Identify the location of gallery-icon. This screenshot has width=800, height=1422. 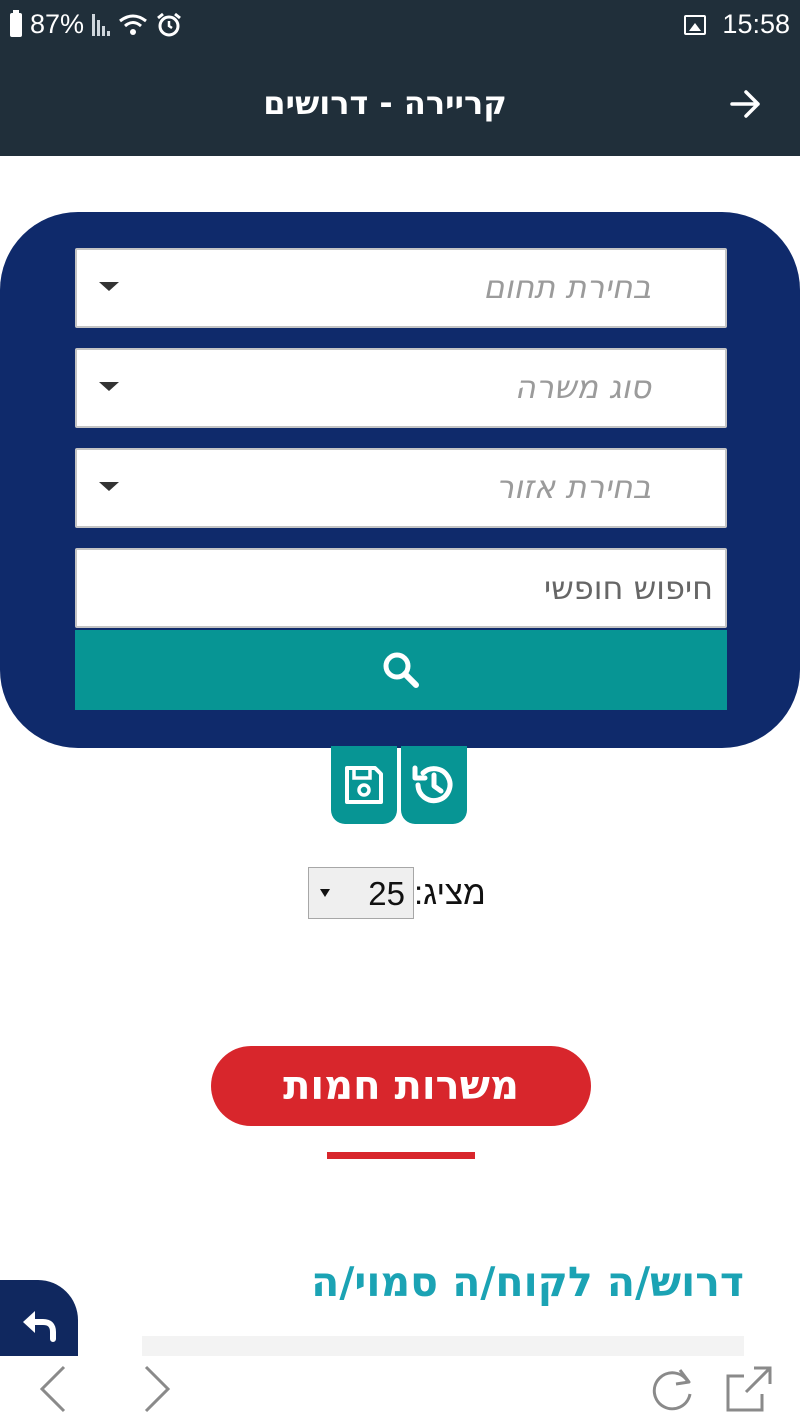
(695, 24).